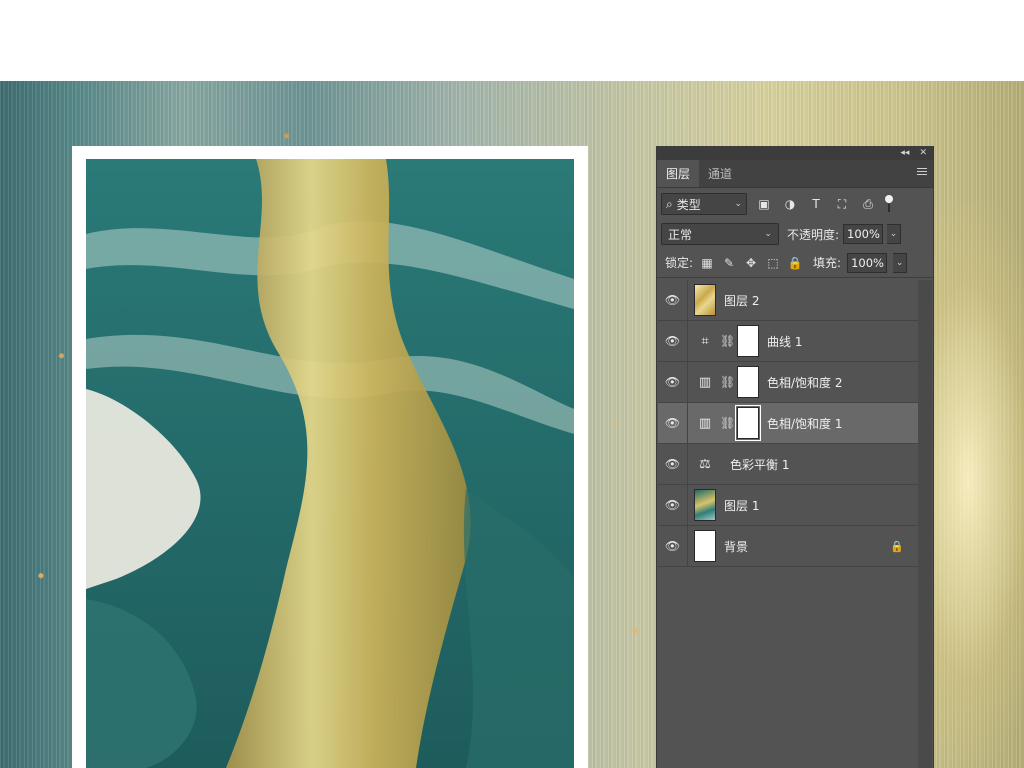  What do you see at coordinates (904, 153) in the screenshot?
I see `collapse-icon: ◂◂` at bounding box center [904, 153].